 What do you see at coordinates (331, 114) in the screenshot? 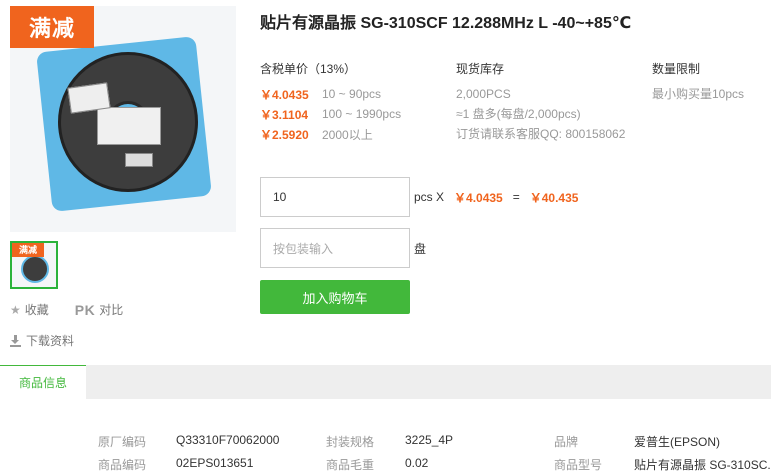
I see `price-tier: ￥3.1104 100 ~ 1990pcs` at bounding box center [331, 114].